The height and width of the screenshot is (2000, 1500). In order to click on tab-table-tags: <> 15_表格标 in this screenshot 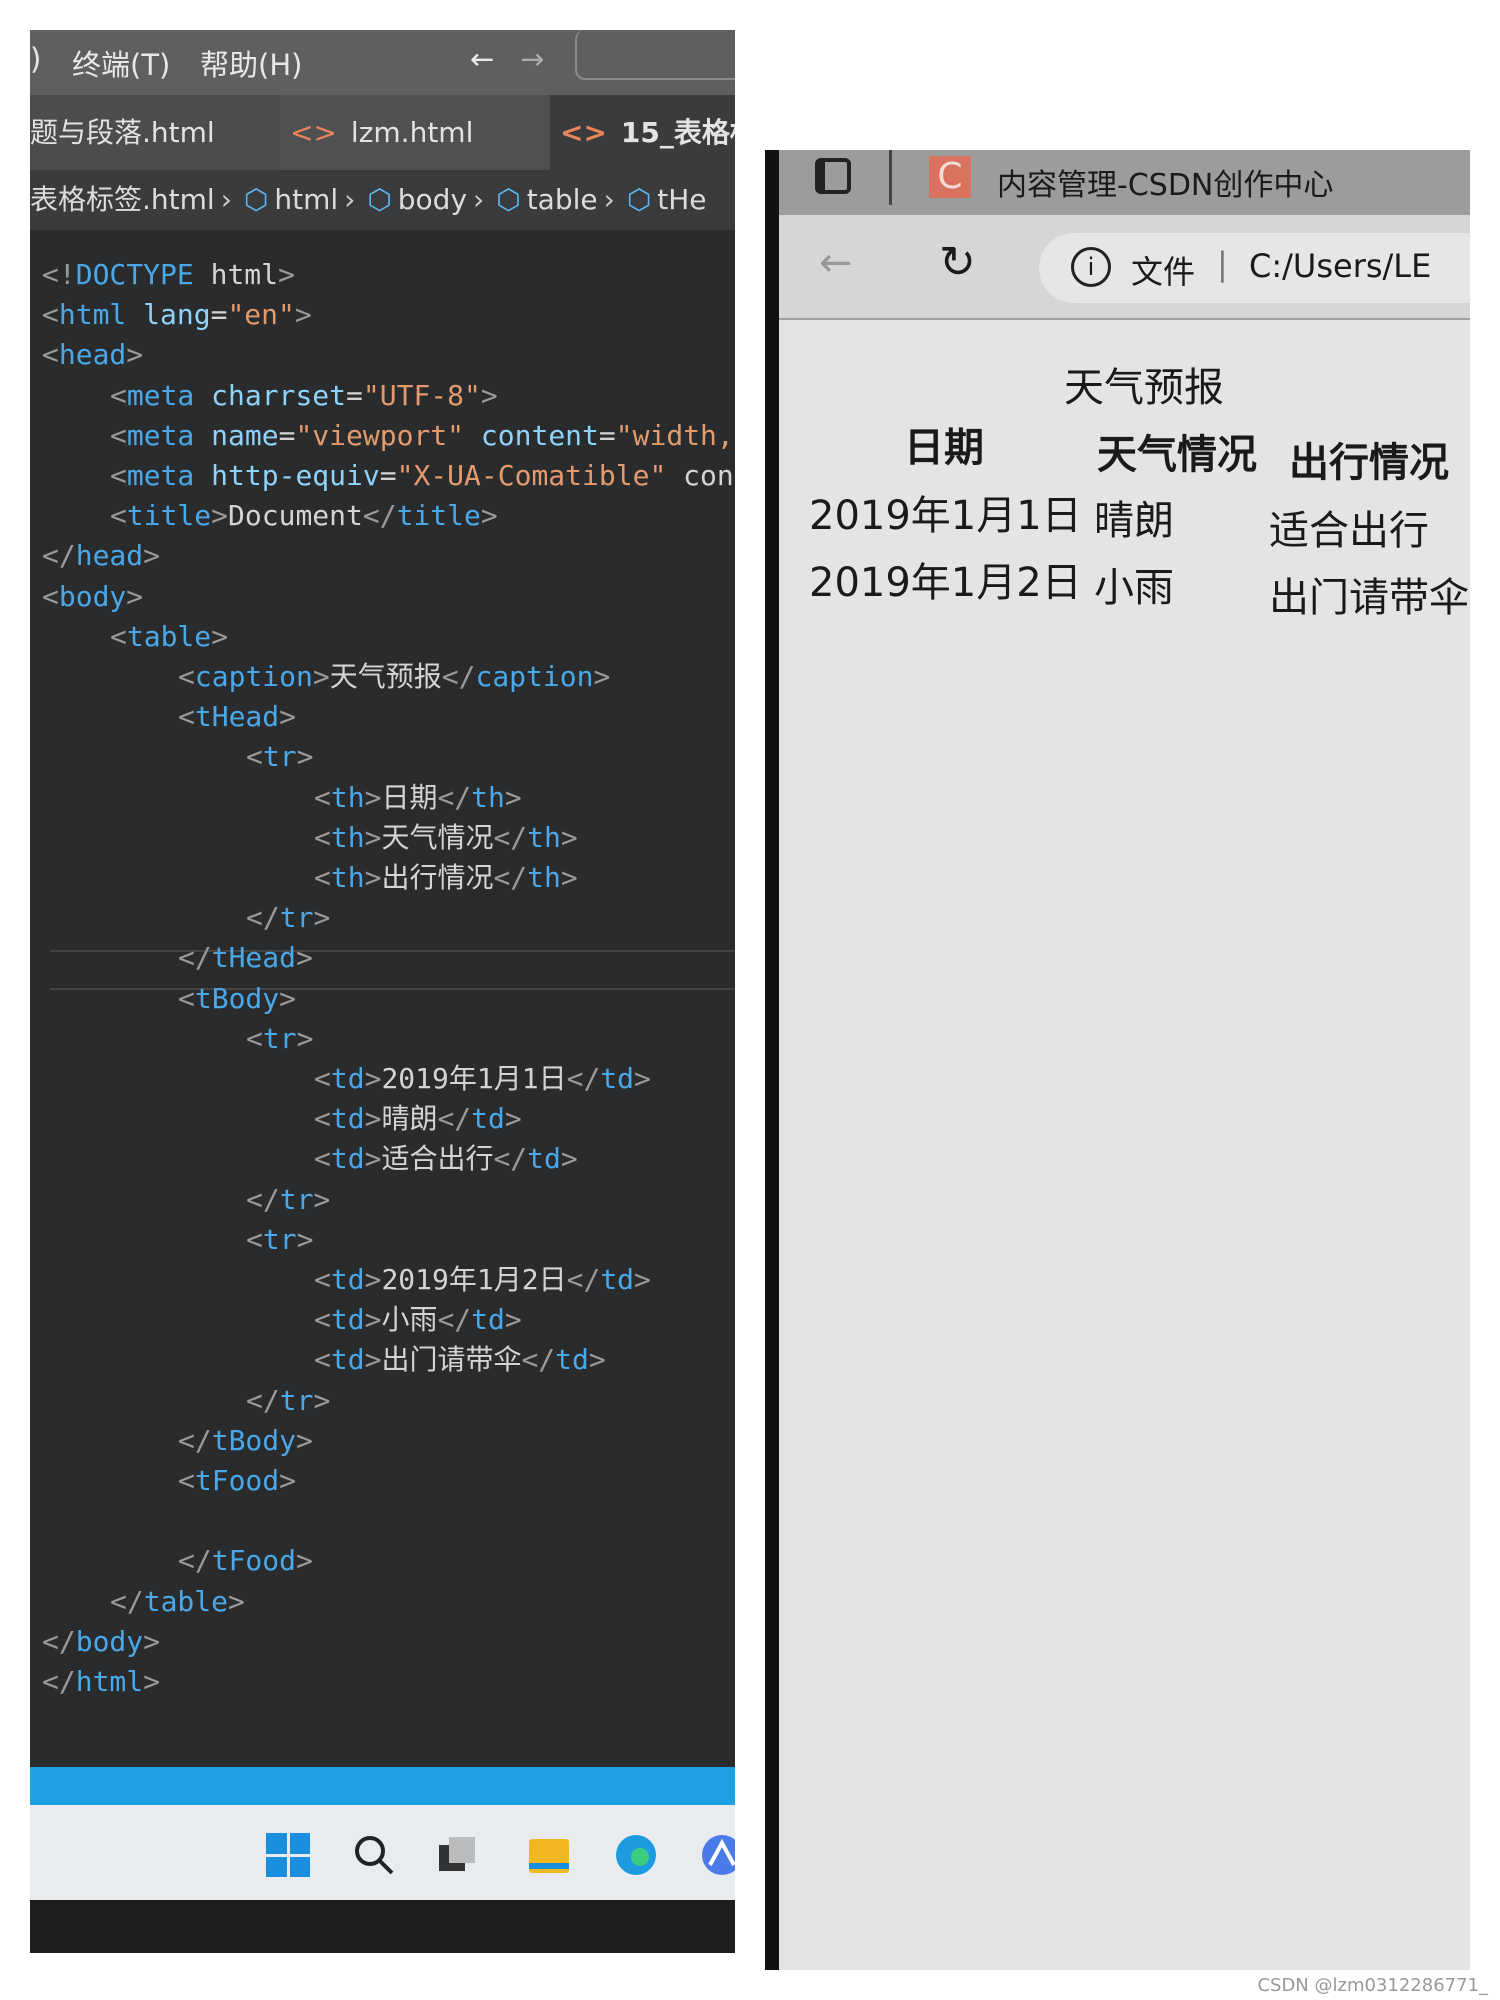, I will do `click(642, 132)`.